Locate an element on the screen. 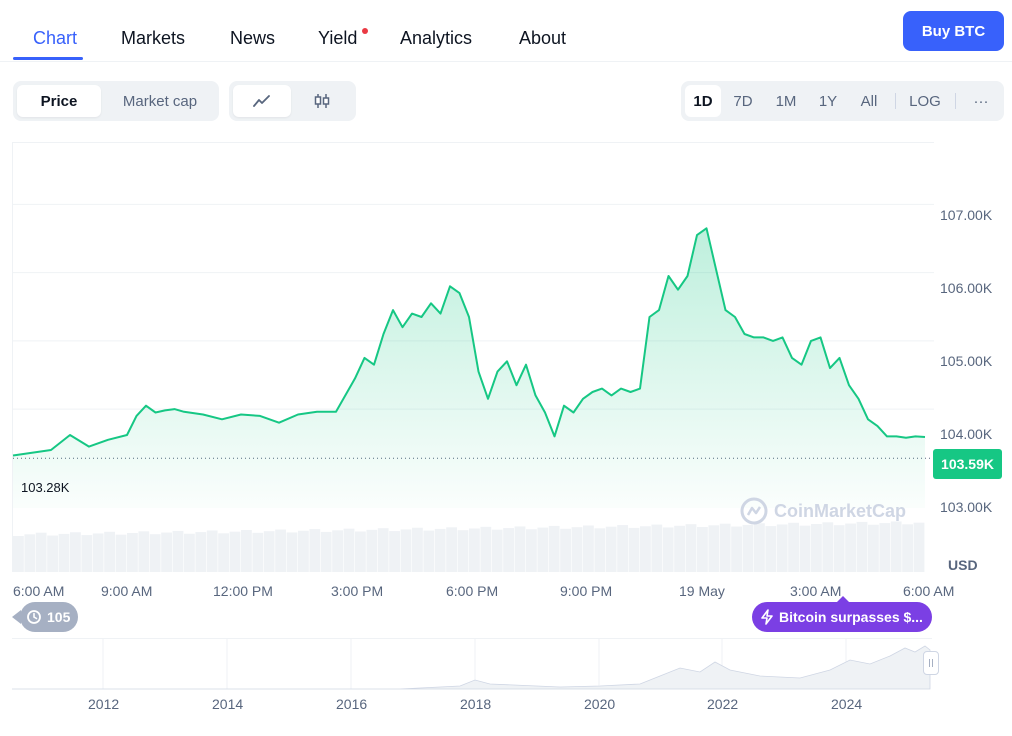  y-tick-label: 107.00K is located at coordinates (966, 215).